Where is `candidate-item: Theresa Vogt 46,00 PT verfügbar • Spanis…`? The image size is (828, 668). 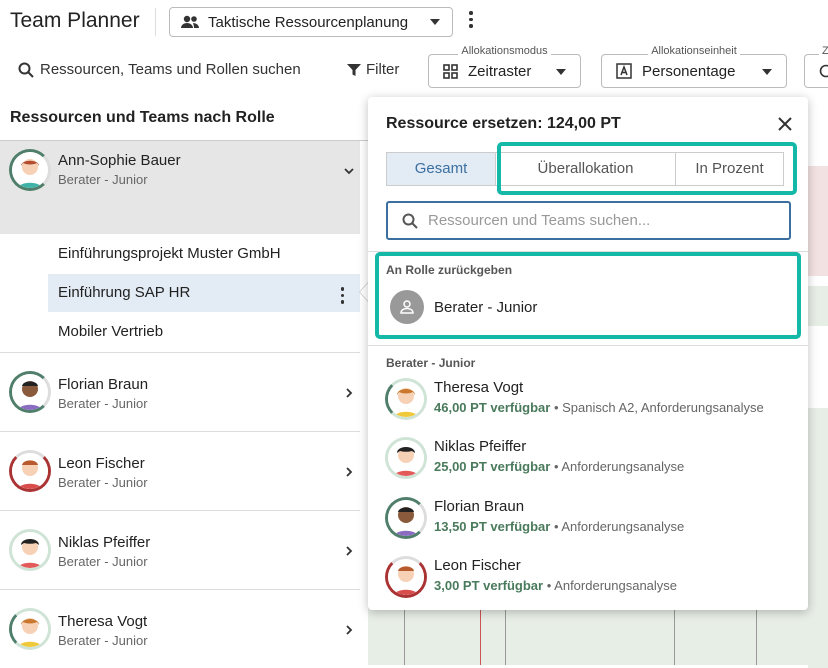
candidate-item: Theresa Vogt 46,00 PT verfügbar • Spanis… is located at coordinates (591, 405).